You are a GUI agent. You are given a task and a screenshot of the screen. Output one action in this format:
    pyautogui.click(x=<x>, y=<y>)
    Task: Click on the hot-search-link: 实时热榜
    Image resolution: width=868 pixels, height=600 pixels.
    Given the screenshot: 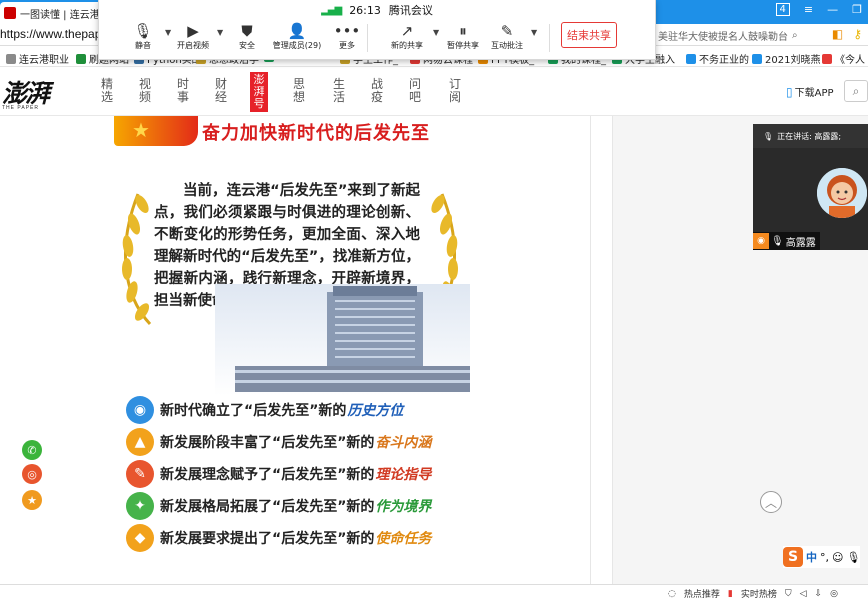 What is the action you would take?
    pyautogui.click(x=759, y=593)
    